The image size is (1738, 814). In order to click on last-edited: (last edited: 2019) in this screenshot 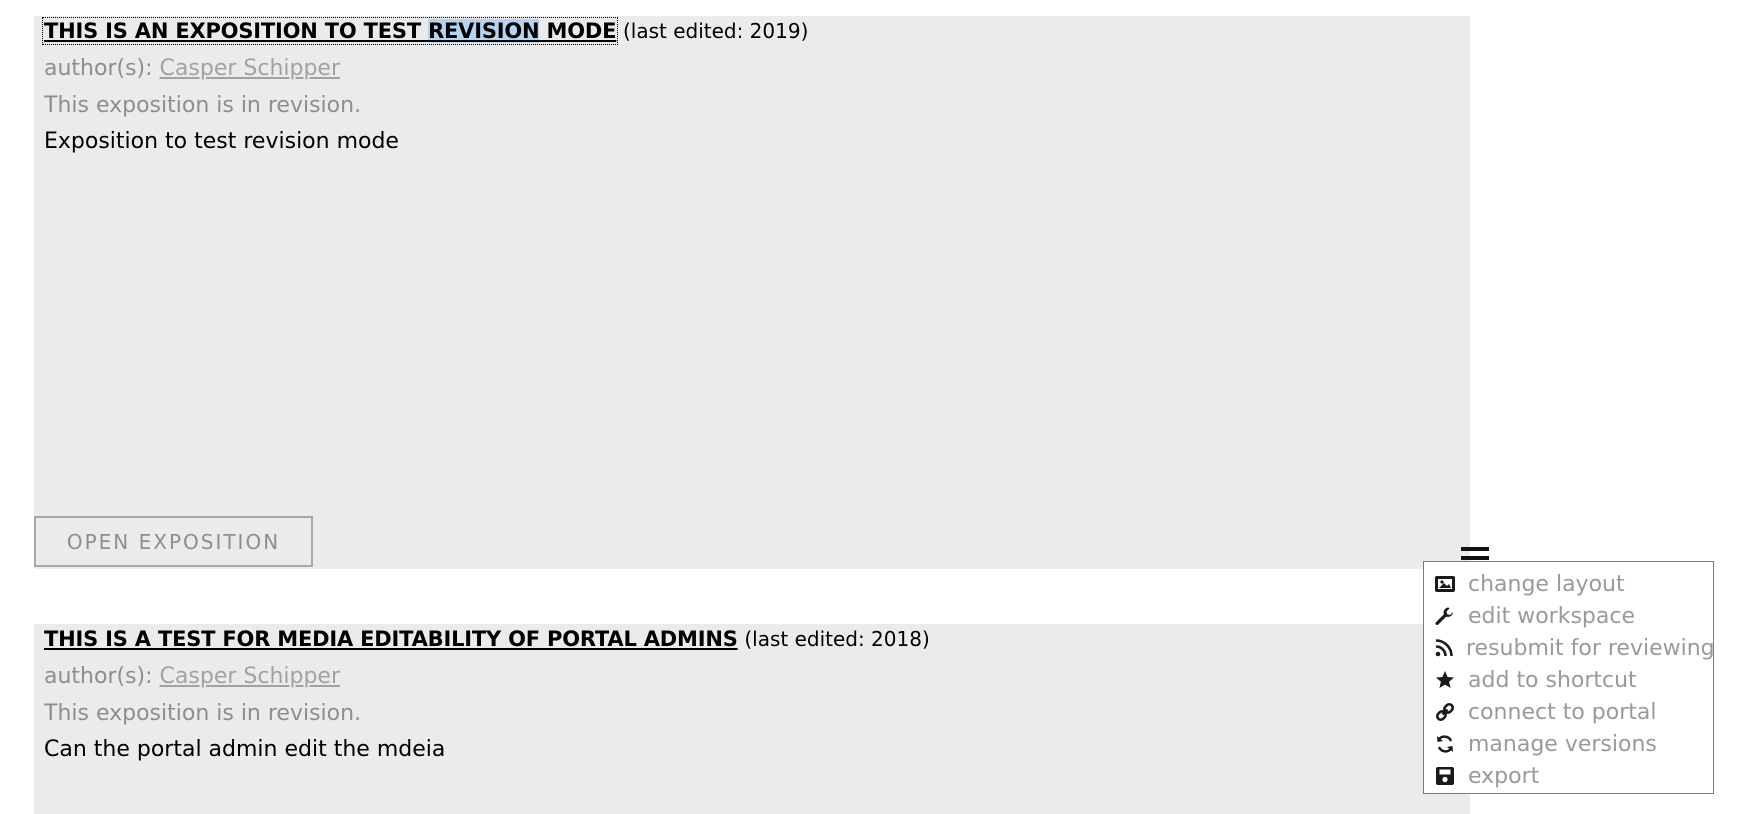, I will do `click(715, 31)`.